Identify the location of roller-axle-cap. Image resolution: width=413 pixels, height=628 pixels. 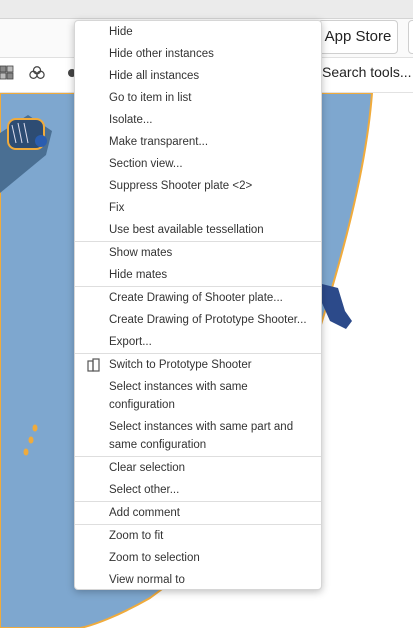
(41, 141).